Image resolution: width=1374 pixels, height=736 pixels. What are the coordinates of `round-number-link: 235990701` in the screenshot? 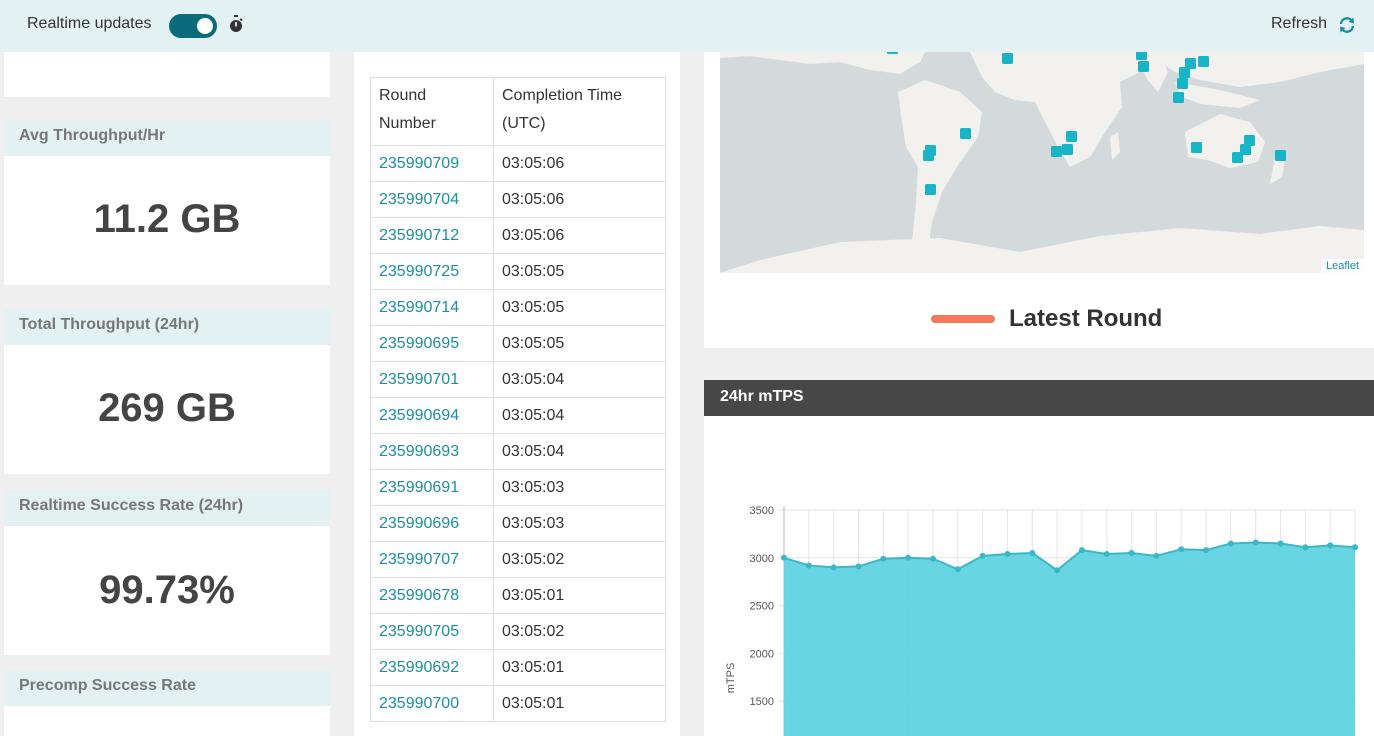 It's located at (432, 379).